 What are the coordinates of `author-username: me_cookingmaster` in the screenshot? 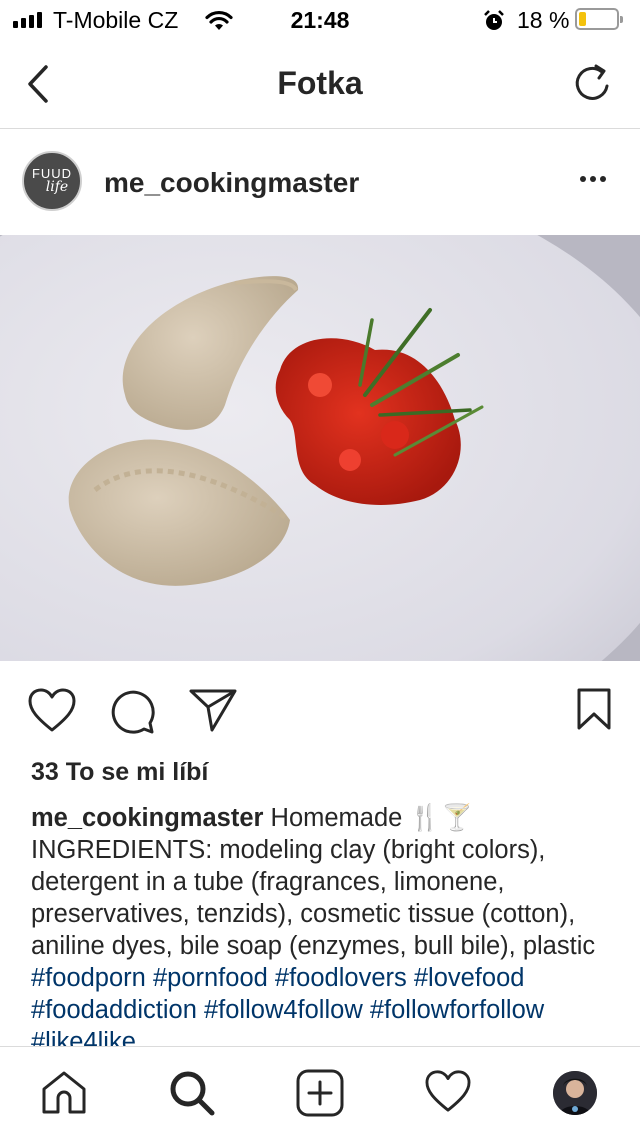 It's located at (231, 183).